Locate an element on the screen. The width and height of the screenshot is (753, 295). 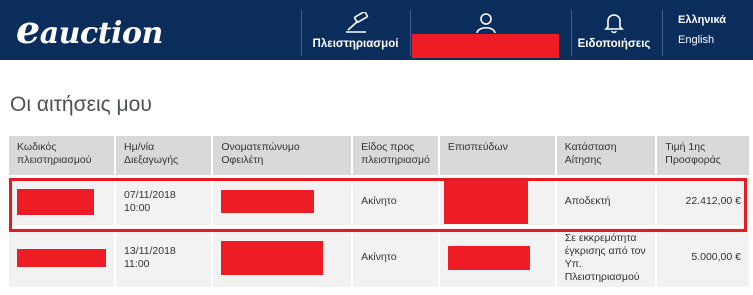
nav-auctions-label: Πλειστηριασμοί is located at coordinates (355, 44).